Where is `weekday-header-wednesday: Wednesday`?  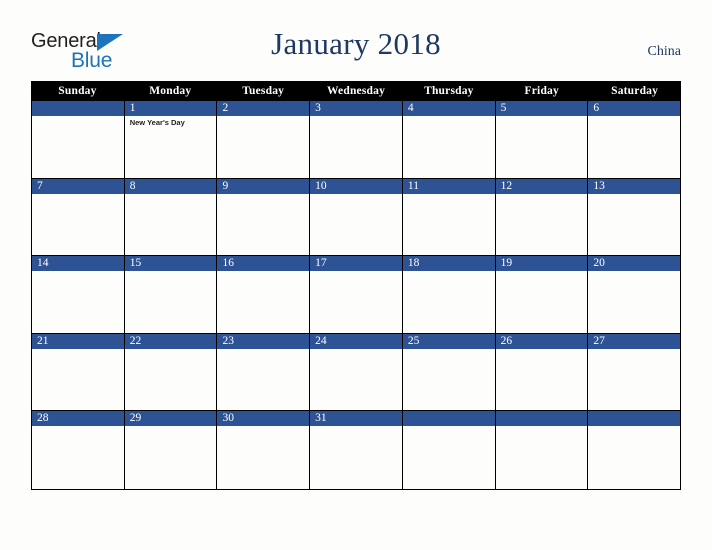
weekday-header-wednesday: Wednesday is located at coordinates (356, 91).